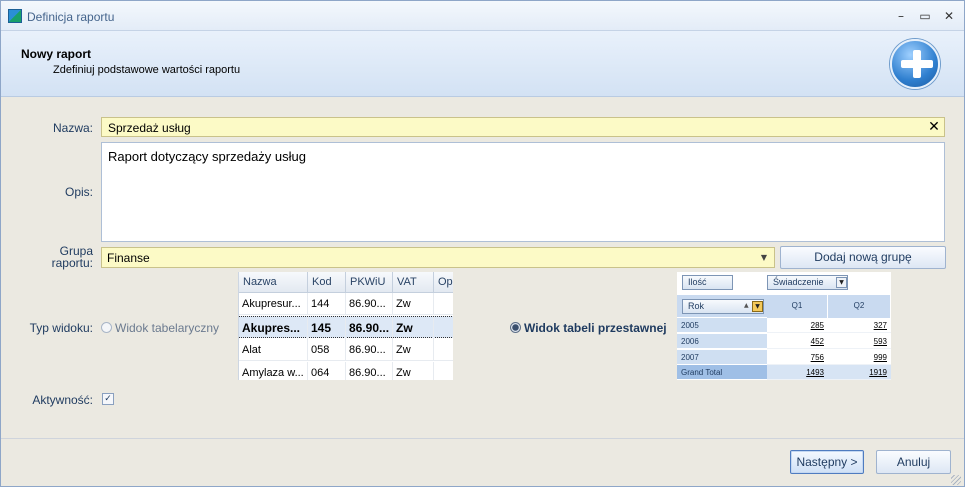  What do you see at coordinates (108, 399) in the screenshot?
I see `active-checkbox: ✓` at bounding box center [108, 399].